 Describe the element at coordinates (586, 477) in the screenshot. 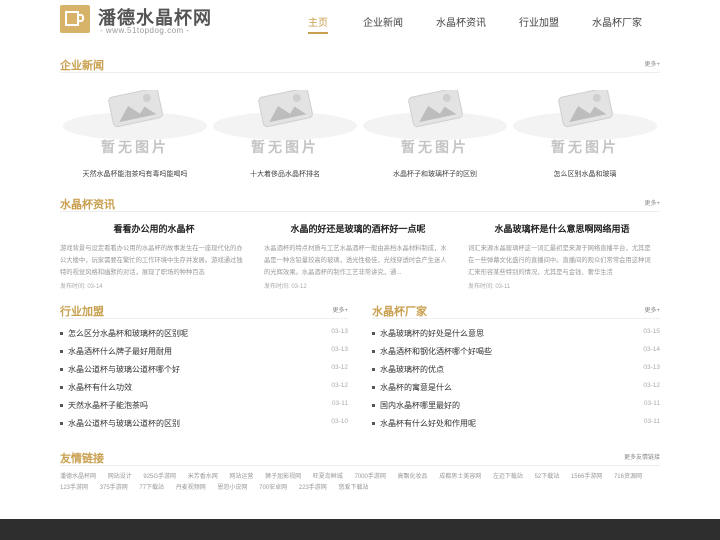

I see `friend-link: 1566手游网` at that location.